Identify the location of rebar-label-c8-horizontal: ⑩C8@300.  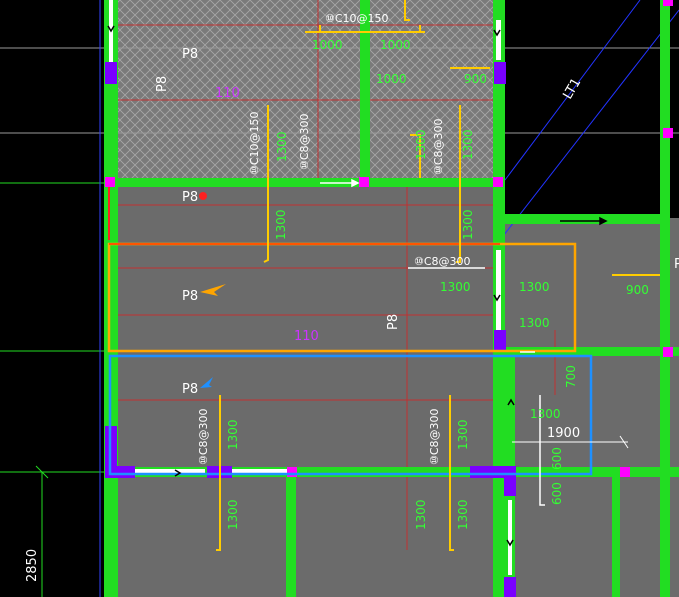
(442, 261).